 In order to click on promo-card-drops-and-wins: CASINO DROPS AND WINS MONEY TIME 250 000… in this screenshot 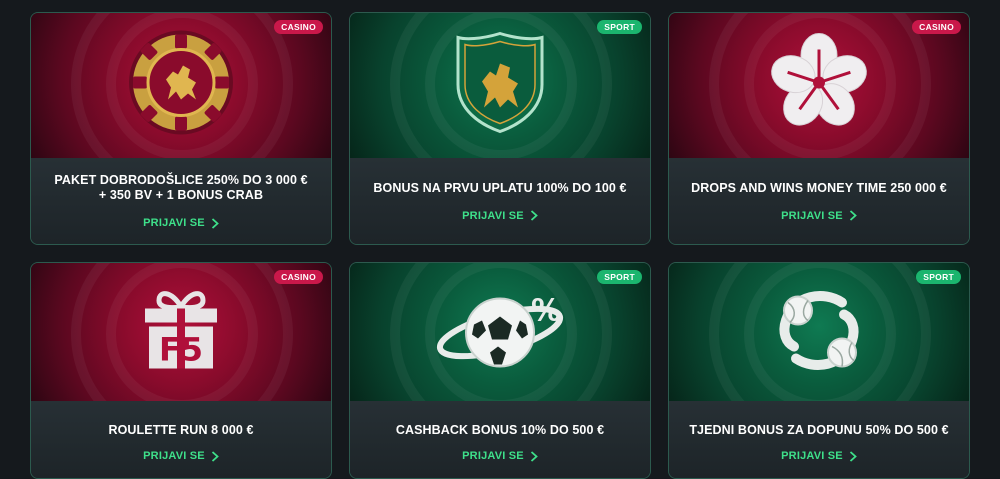, I will do `click(819, 128)`.